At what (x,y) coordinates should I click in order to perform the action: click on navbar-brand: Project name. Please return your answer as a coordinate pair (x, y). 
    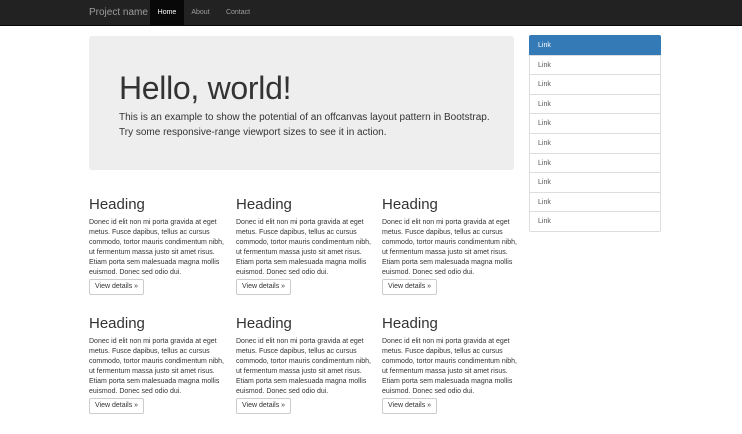
    Looking at the image, I should click on (118, 13).